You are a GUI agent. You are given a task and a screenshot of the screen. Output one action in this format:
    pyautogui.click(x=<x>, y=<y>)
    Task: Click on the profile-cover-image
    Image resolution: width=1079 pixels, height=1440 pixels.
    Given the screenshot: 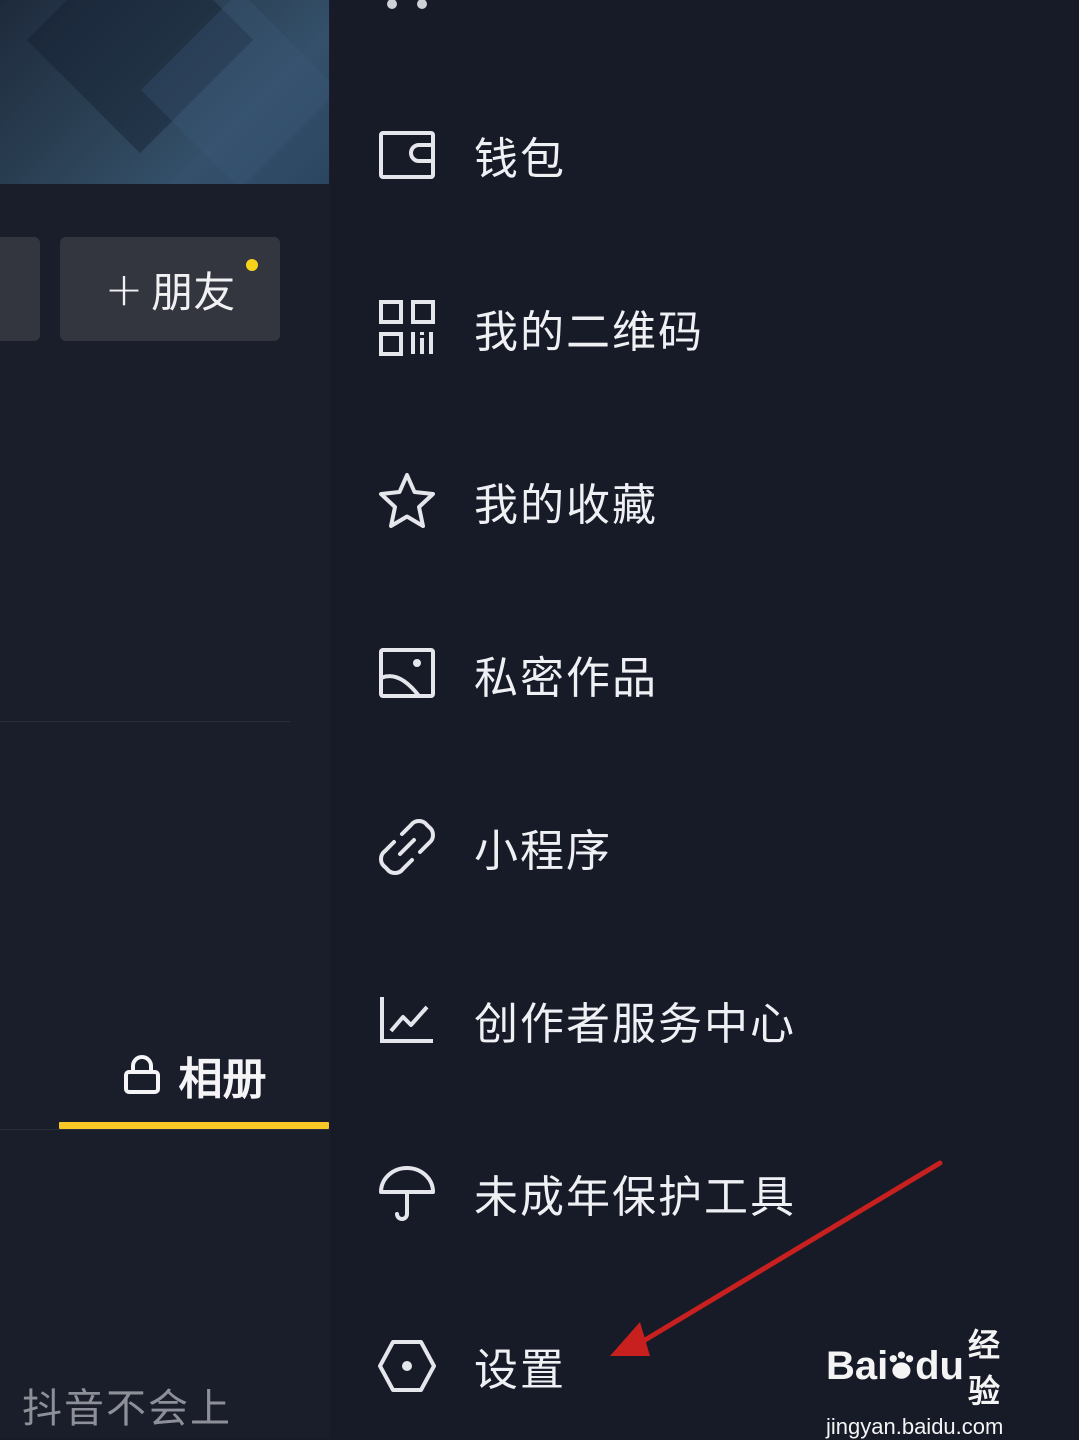 What is the action you would take?
    pyautogui.click(x=164, y=92)
    